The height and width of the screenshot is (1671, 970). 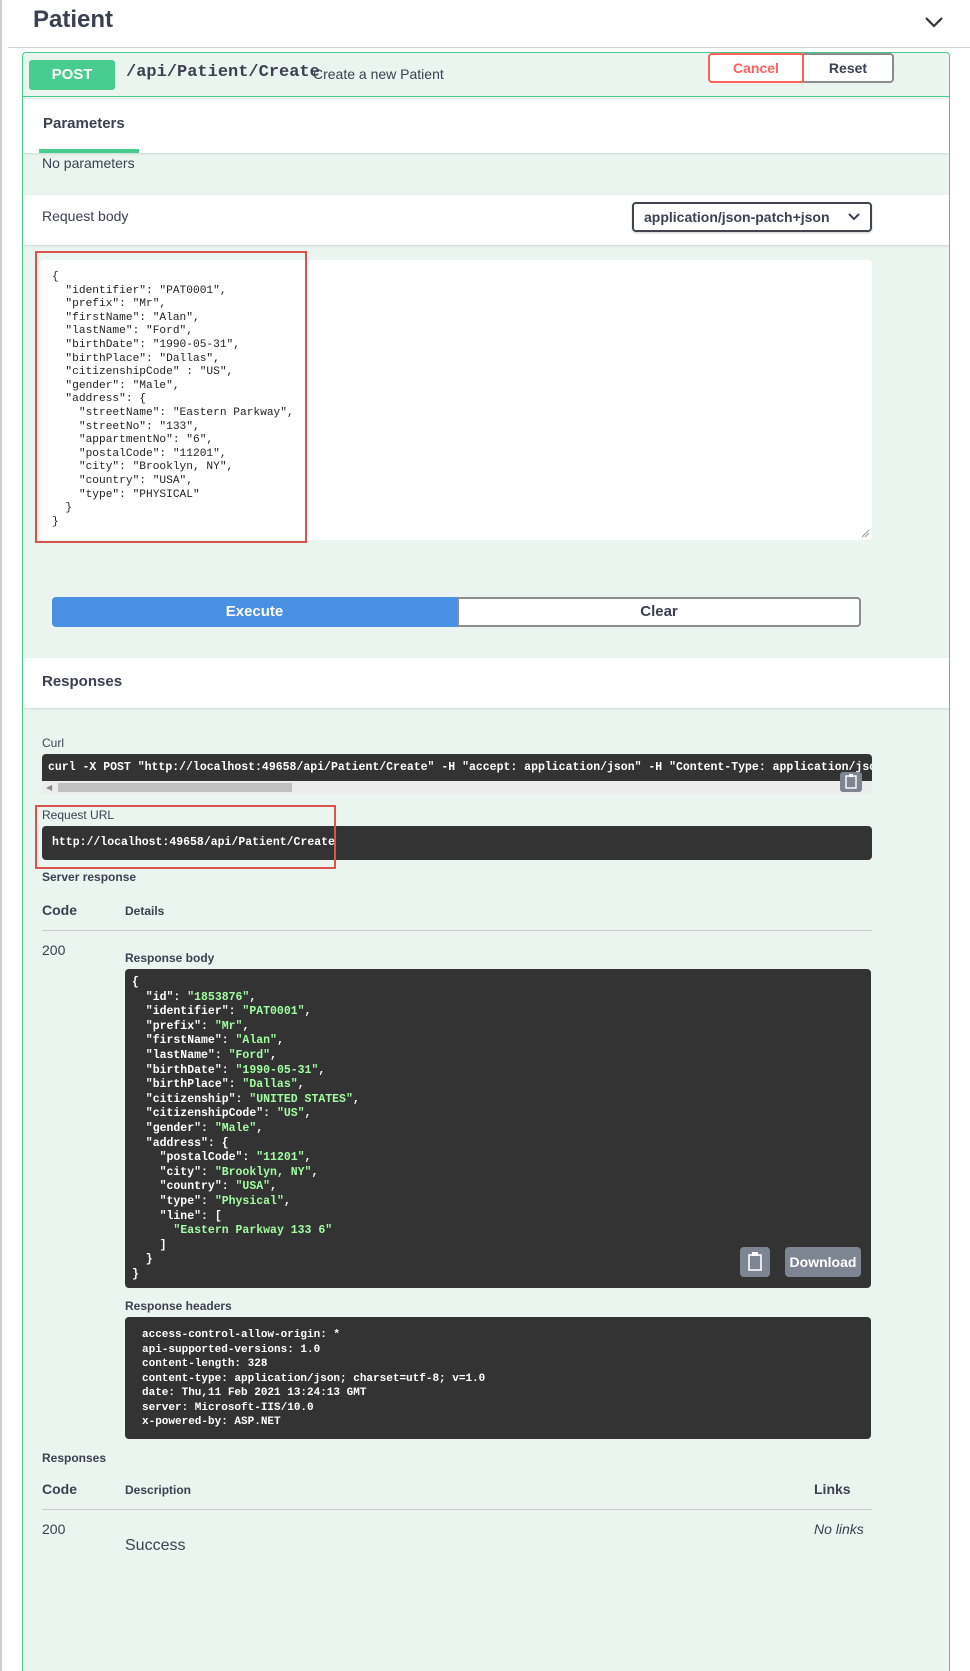 I want to click on response-body-line: "identifier": "PAT0001",, so click(x=246, y=1012).